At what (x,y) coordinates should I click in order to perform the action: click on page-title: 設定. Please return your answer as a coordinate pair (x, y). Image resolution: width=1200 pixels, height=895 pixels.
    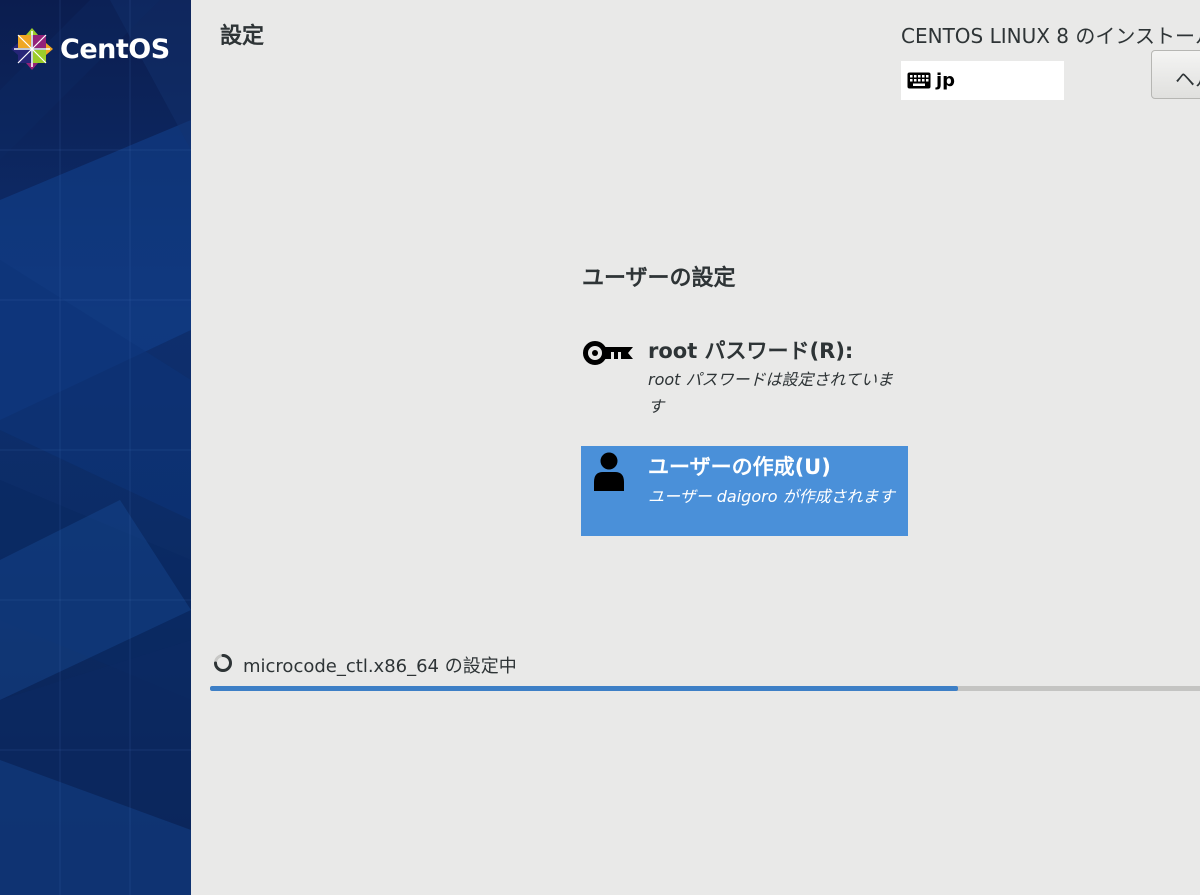
    Looking at the image, I should click on (242, 36).